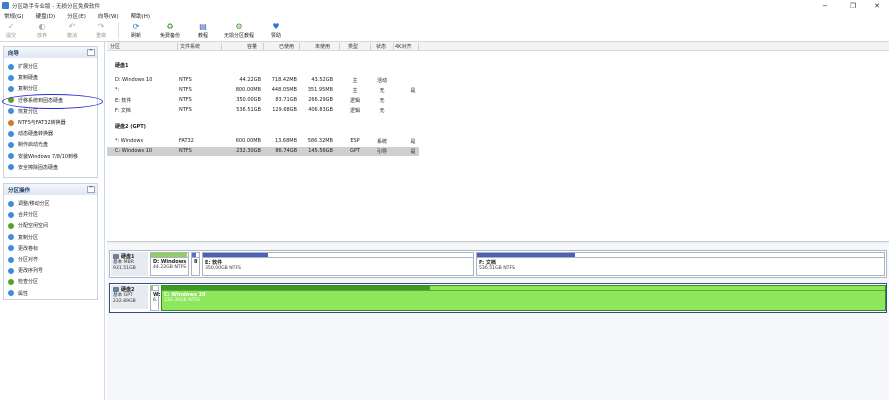  What do you see at coordinates (28, 260) in the screenshot?
I see `item-label: 分区对齐` at bounding box center [28, 260].